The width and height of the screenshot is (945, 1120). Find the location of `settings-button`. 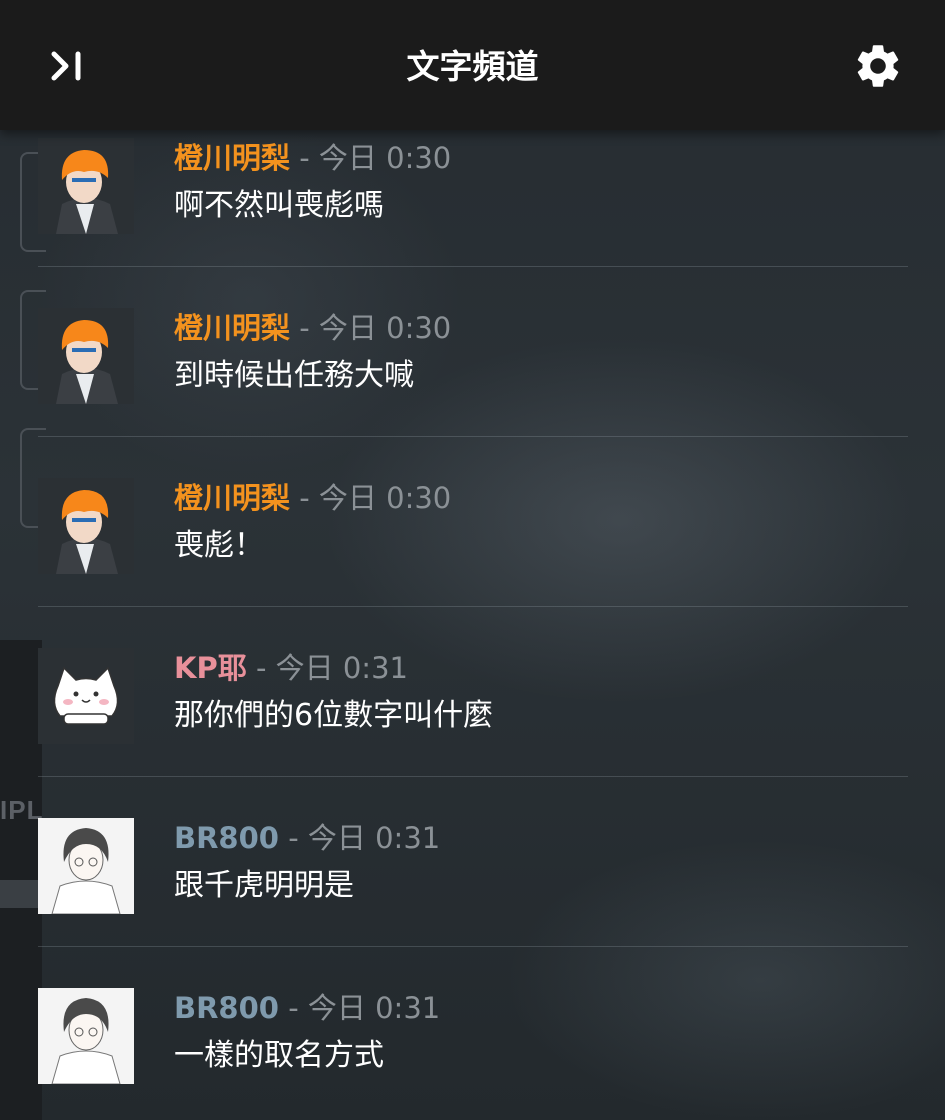

settings-button is located at coordinates (878, 66).